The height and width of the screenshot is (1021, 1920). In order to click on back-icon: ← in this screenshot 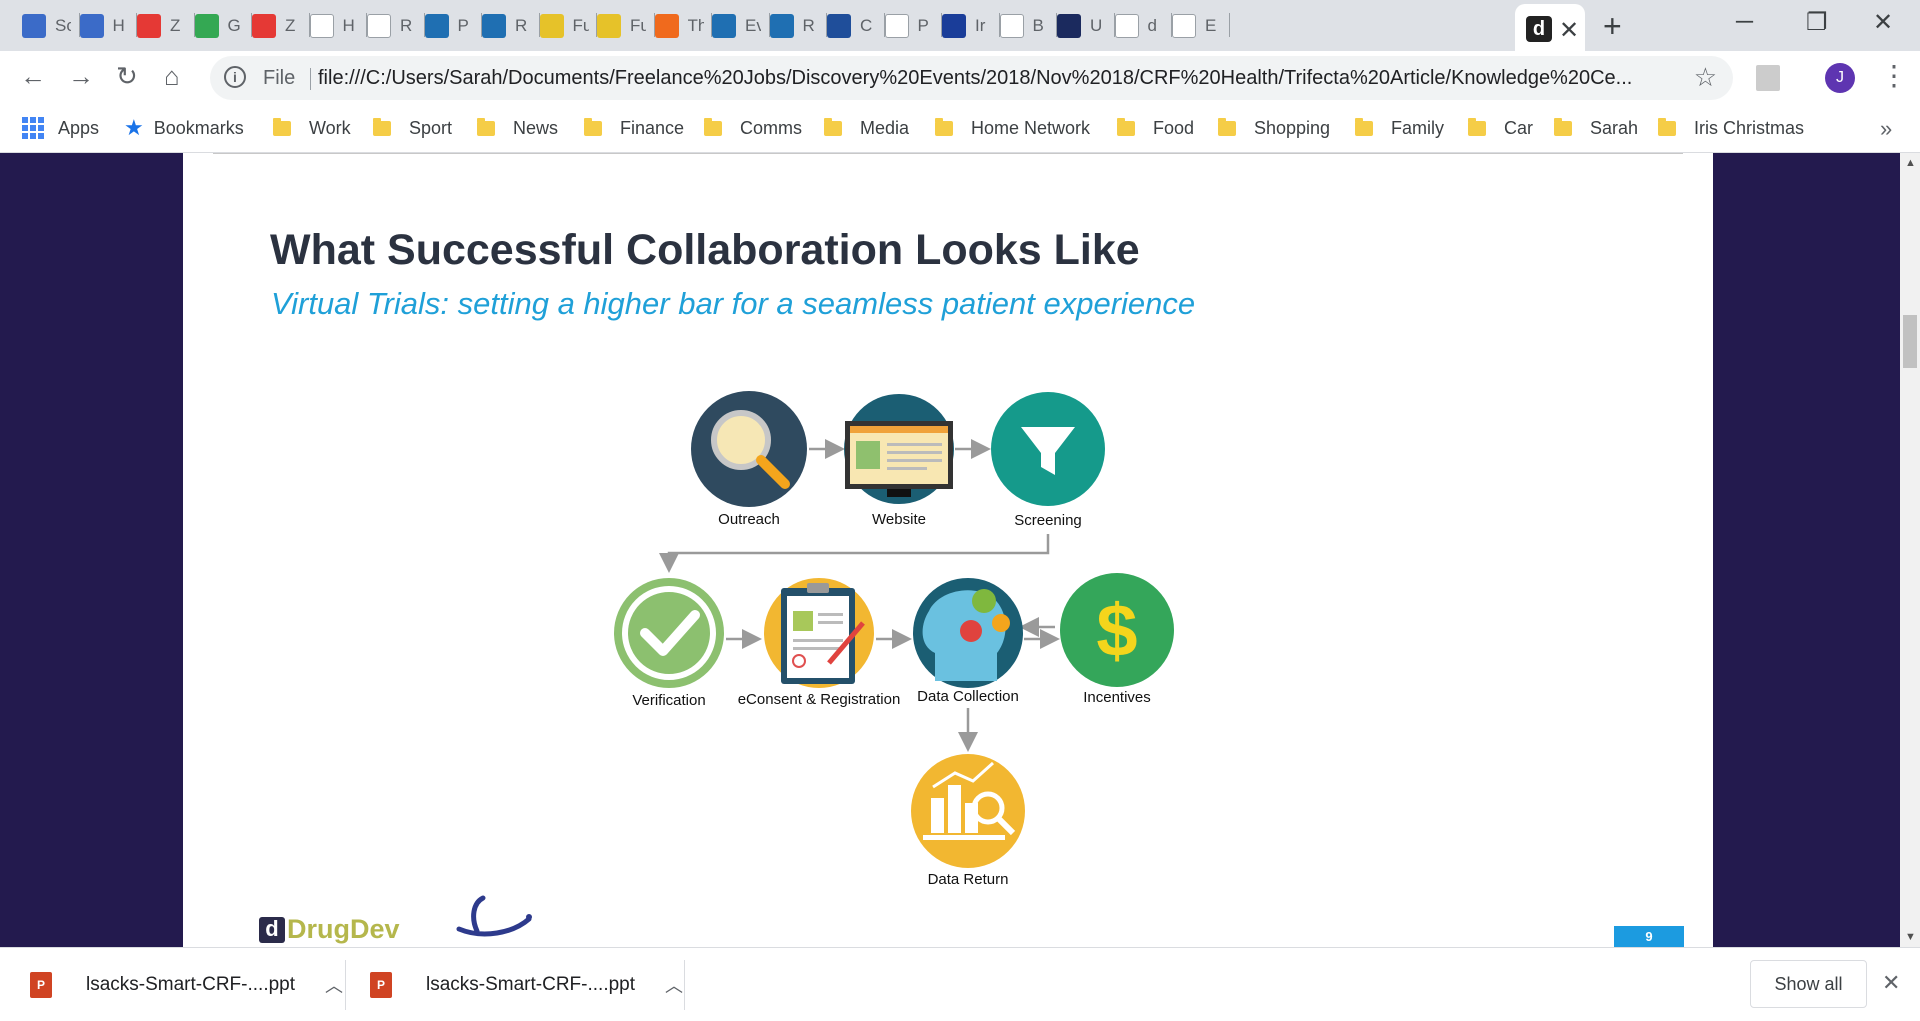, I will do `click(33, 76)`.